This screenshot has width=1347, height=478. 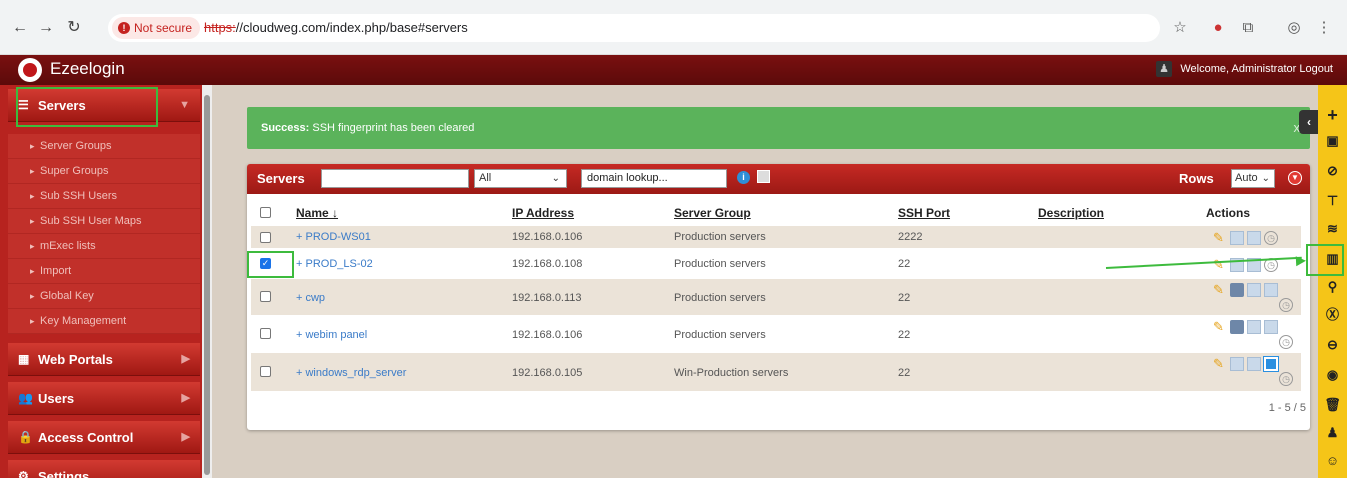 I want to click on ip-address: 192.168.0.108, so click(x=547, y=264).